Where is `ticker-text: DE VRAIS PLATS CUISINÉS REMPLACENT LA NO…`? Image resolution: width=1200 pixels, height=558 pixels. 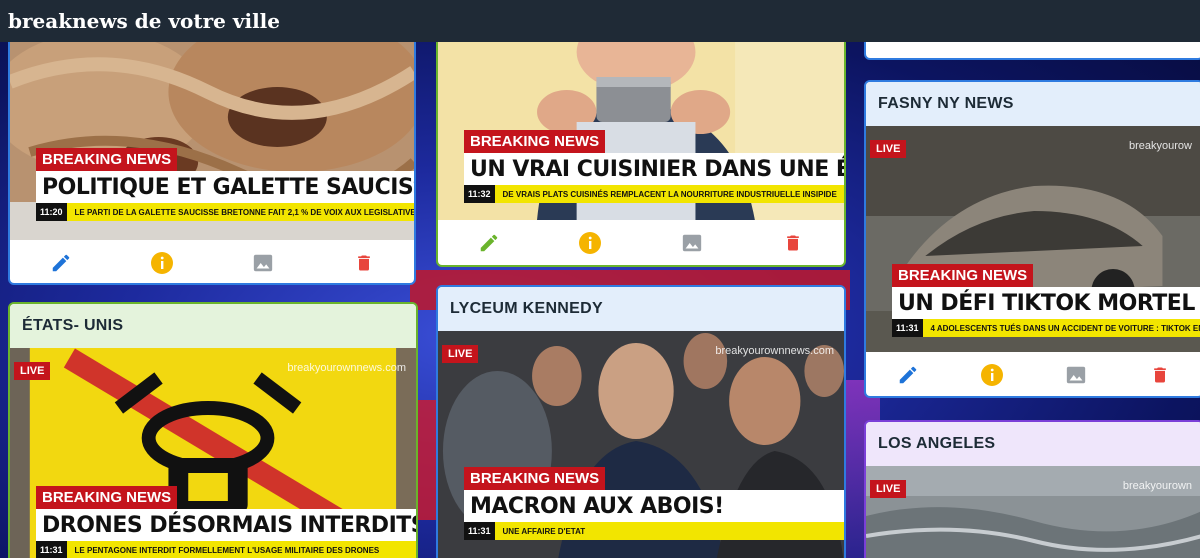 ticker-text: DE VRAIS PLATS CUISINÉS REMPLACENT LA NO… is located at coordinates (669, 194).